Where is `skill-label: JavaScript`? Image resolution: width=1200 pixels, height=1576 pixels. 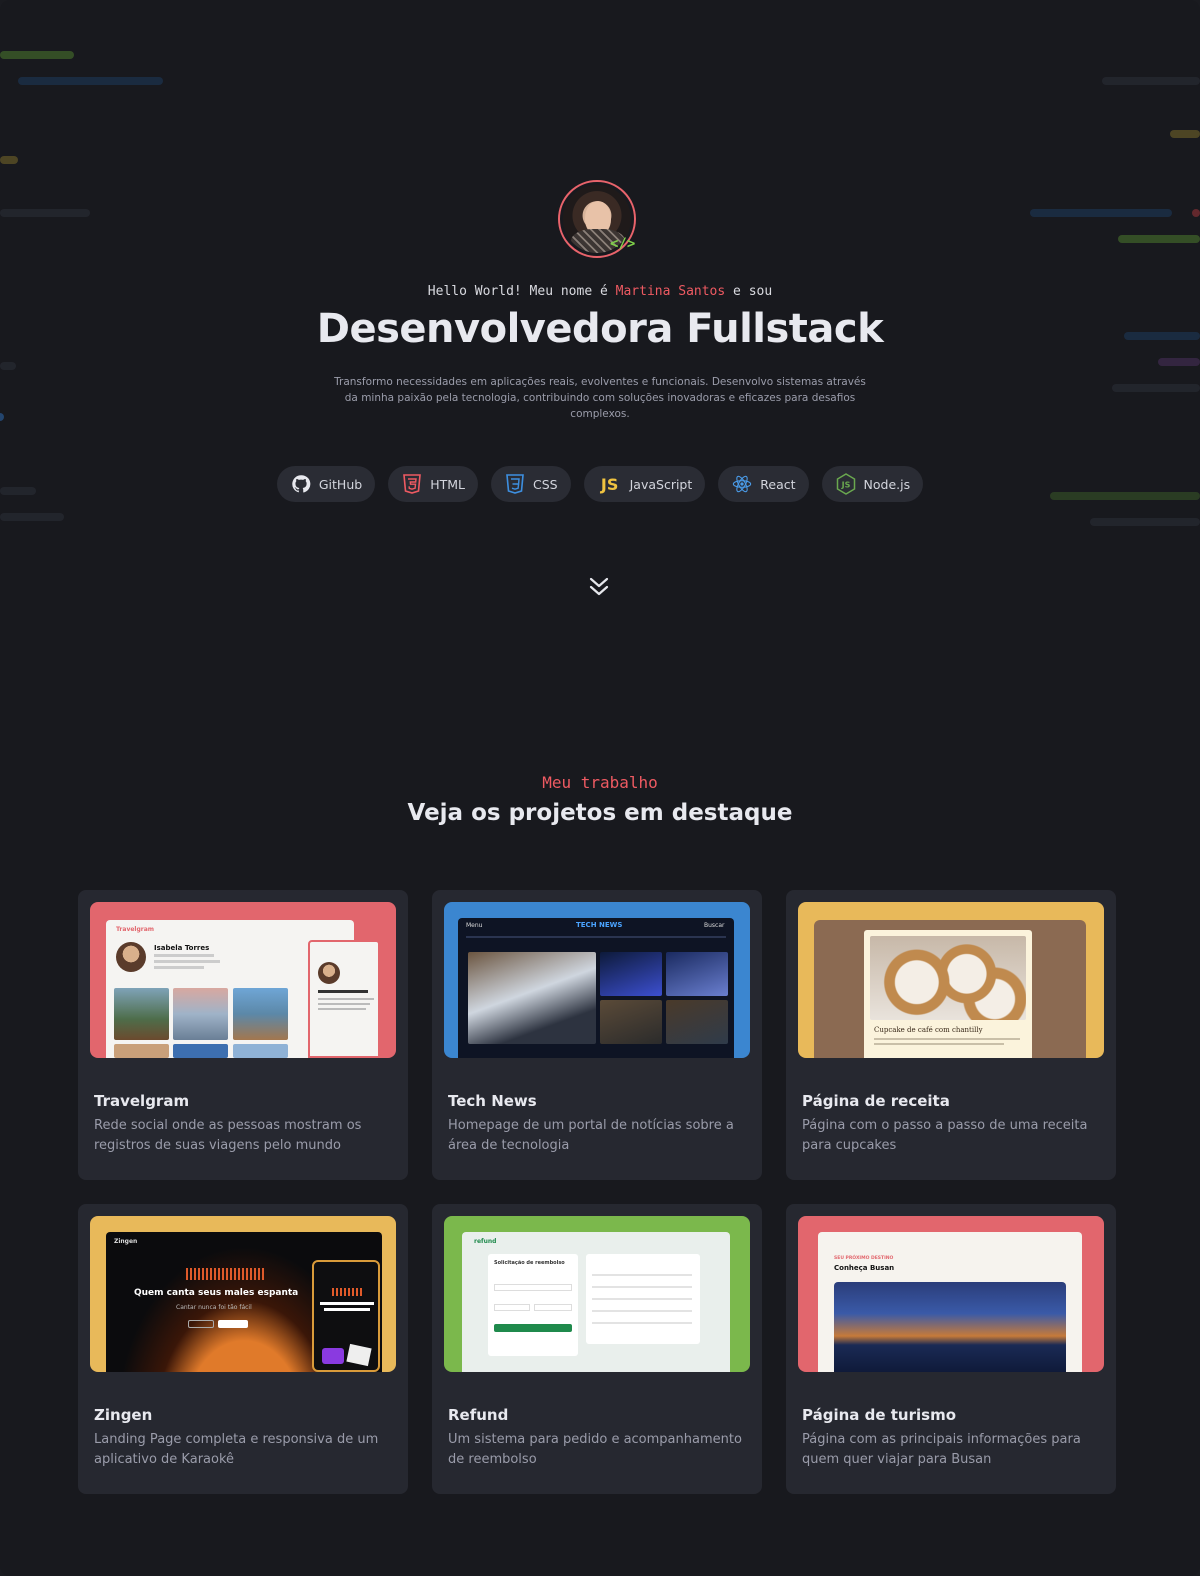
skill-label: JavaScript is located at coordinates (661, 484).